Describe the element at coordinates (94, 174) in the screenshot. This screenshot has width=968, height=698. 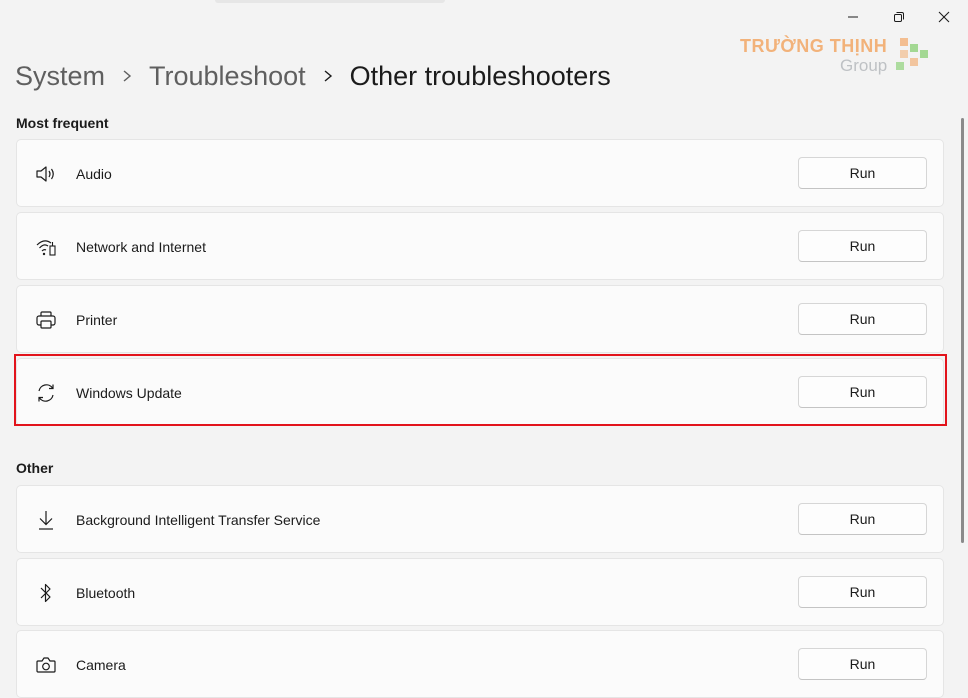
I see `troubleshooter-label: Audio` at that location.